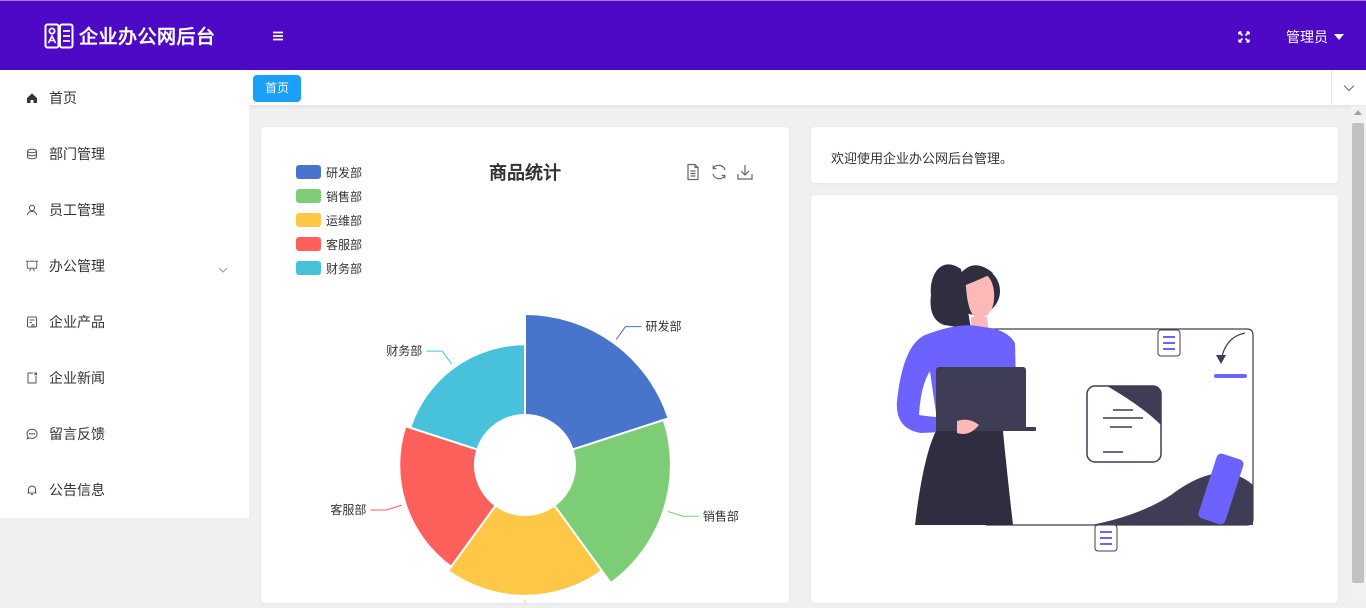  What do you see at coordinates (1339, 37) in the screenshot?
I see `caret-down-icon` at bounding box center [1339, 37].